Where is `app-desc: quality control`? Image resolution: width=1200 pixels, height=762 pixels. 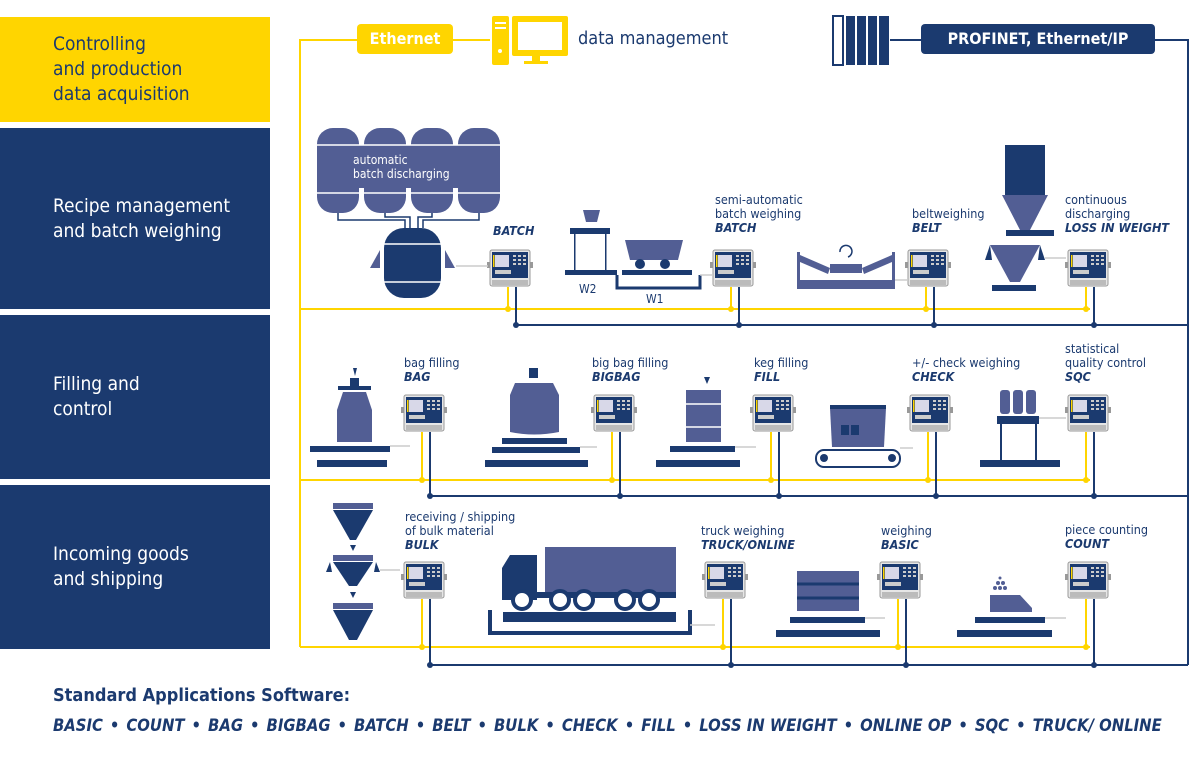
app-desc: quality control is located at coordinates (1105, 362).